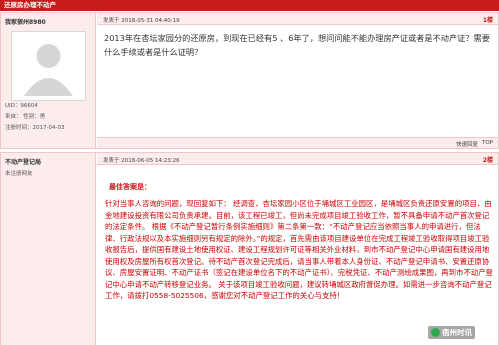  Describe the element at coordinates (297, 142) in the screenshot. I see `post-footer: 快速回复 TOP` at that location.